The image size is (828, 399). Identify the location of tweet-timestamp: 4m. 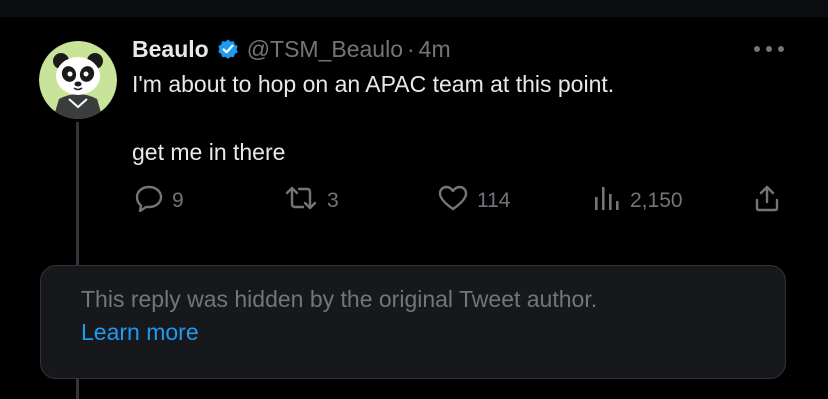
(435, 49).